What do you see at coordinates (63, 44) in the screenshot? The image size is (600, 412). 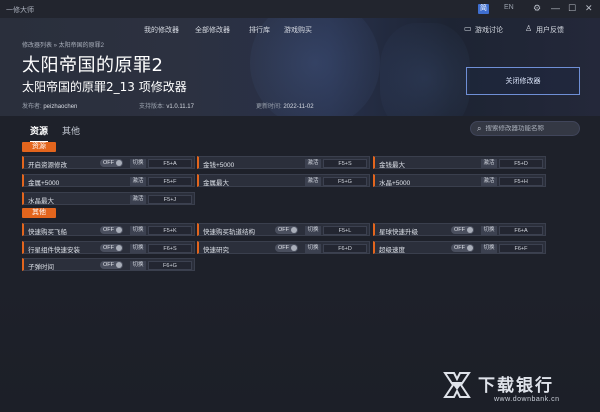 I see `breadcrumb: 修改器列表 » 太阳帝国的原罪2` at bounding box center [63, 44].